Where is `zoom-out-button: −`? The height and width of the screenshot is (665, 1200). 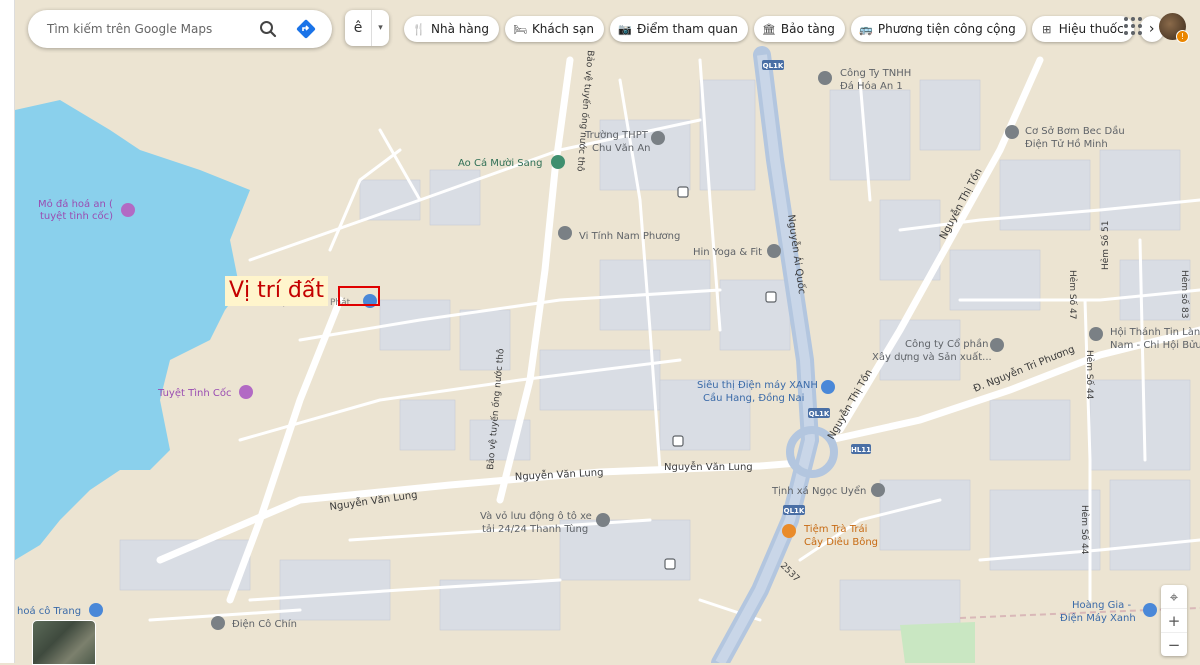 zoom-out-button: − is located at coordinates (1174, 644).